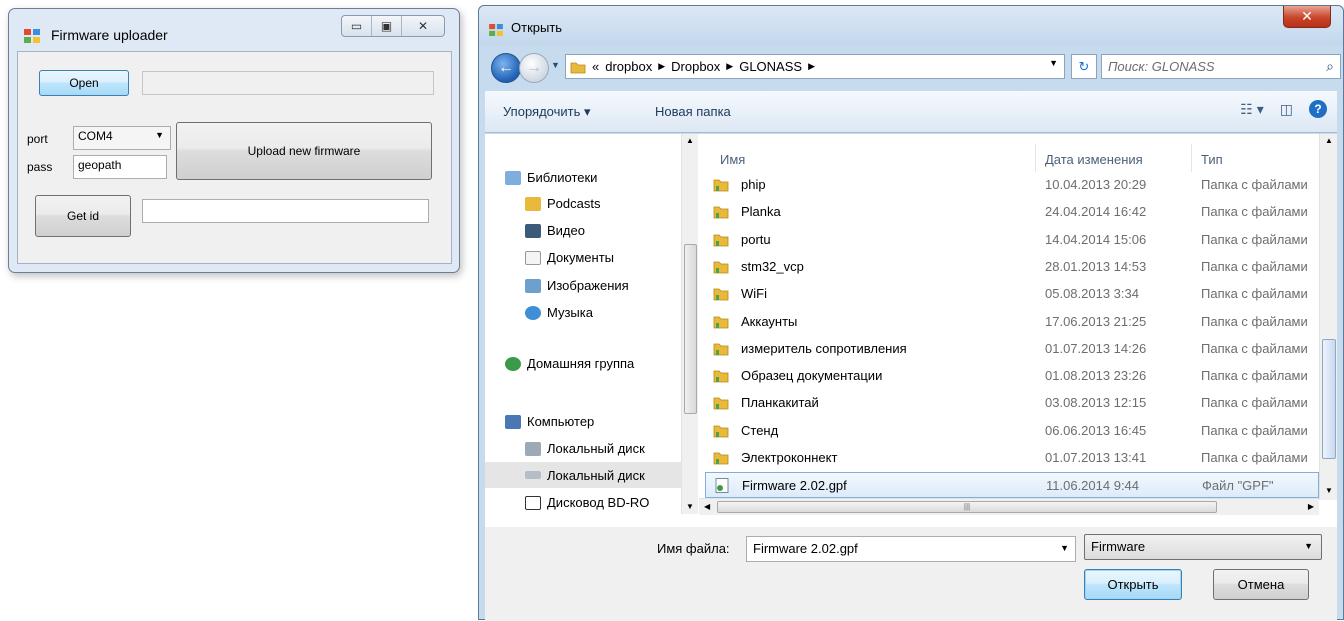 The image size is (1344, 621). What do you see at coordinates (587, 502) in the screenshot?
I see `nav-item-bd-drive: Дисковод BD-RO` at bounding box center [587, 502].